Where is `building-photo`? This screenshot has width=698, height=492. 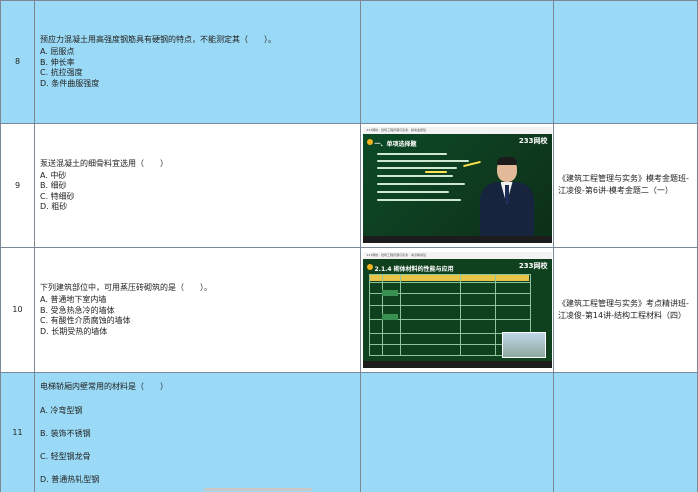 building-photo is located at coordinates (523, 344).